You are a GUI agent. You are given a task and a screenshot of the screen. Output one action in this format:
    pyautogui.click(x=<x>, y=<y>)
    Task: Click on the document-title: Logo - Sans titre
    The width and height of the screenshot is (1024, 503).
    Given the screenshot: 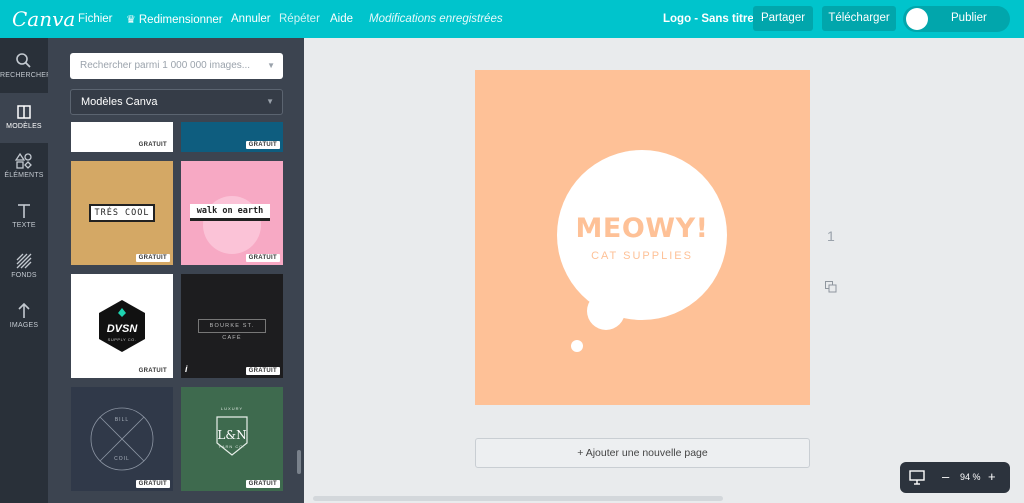 What is the action you would take?
    pyautogui.click(x=708, y=19)
    